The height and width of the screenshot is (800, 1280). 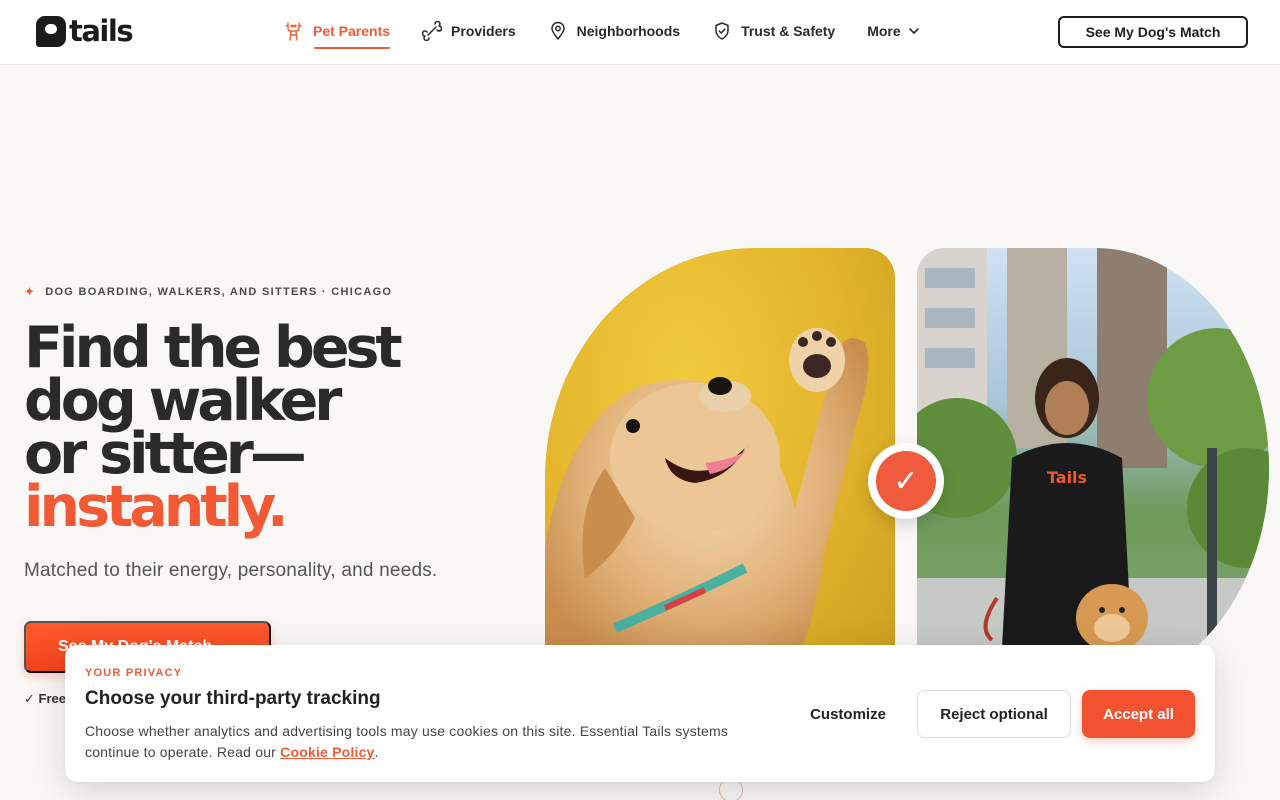 I want to click on bone-icon, so click(x=432, y=31).